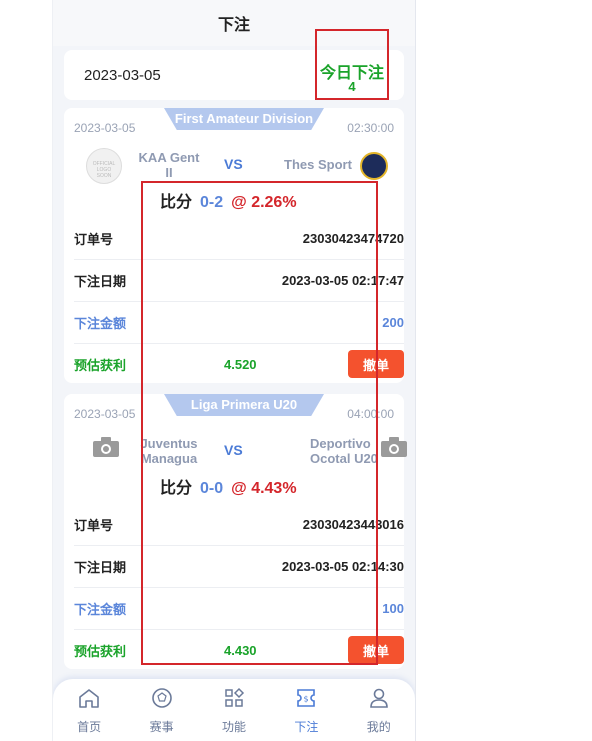 This screenshot has width=592, height=741. What do you see at coordinates (393, 608) in the screenshot?
I see `amount-value: 100` at bounding box center [393, 608].